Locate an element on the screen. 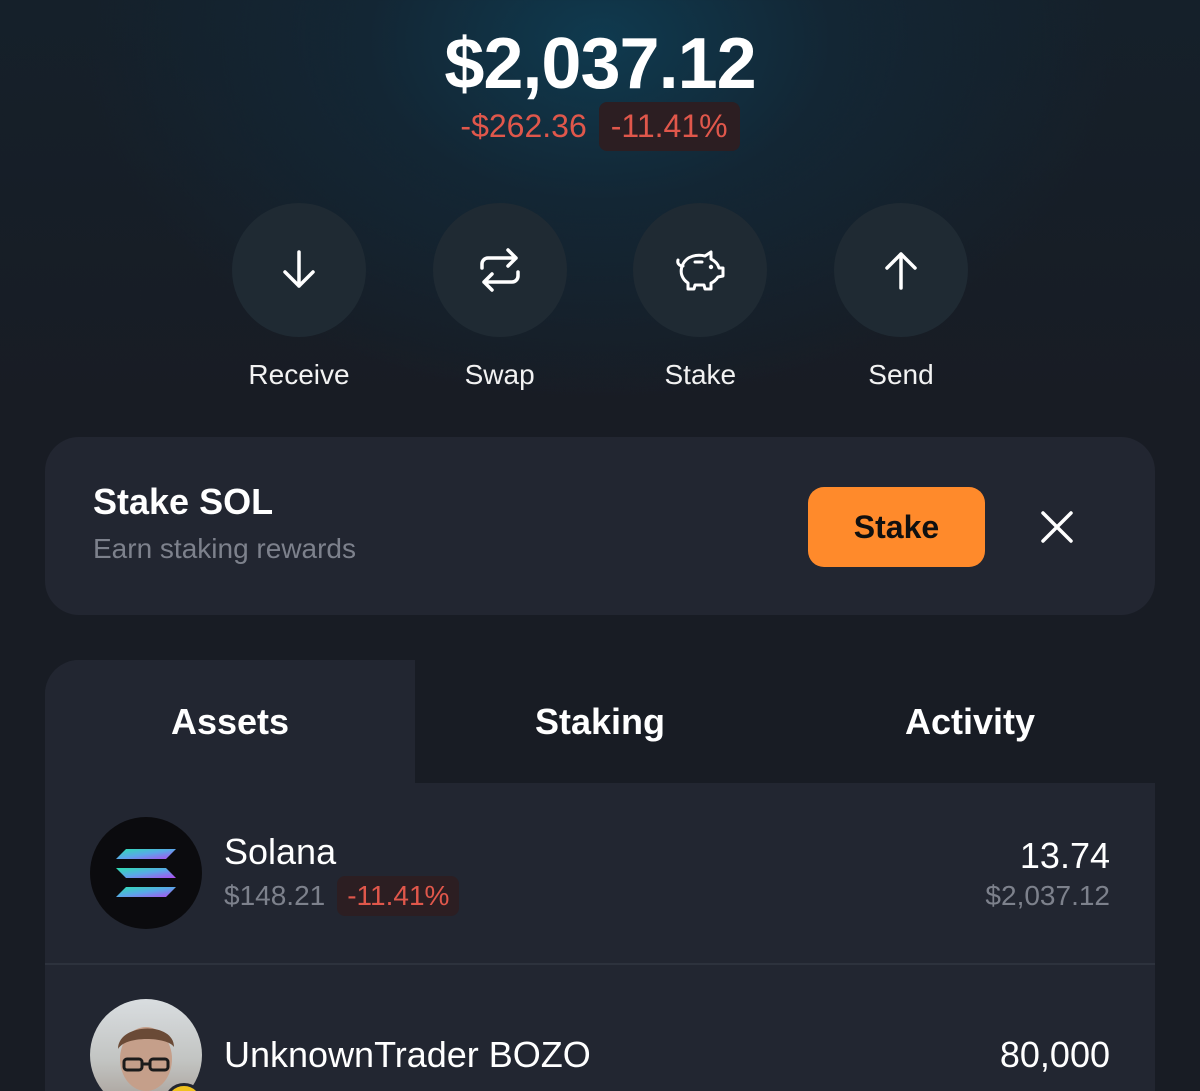  asset-name: UnknownTrader BOZO is located at coordinates (407, 1054).